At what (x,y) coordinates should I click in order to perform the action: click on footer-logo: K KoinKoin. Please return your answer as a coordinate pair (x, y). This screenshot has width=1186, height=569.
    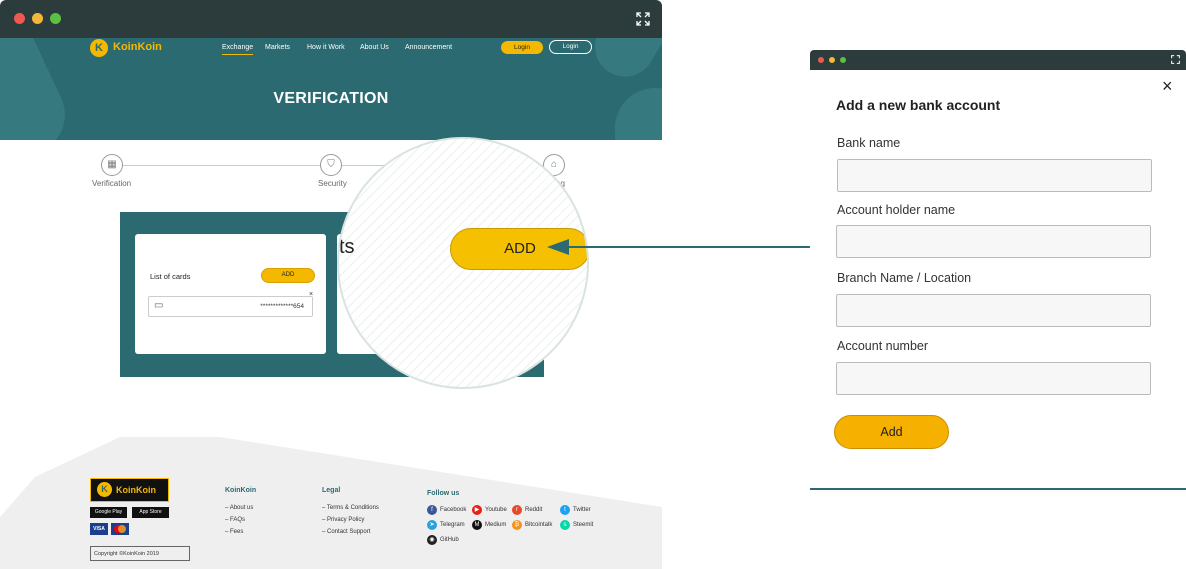
    Looking at the image, I should click on (129, 490).